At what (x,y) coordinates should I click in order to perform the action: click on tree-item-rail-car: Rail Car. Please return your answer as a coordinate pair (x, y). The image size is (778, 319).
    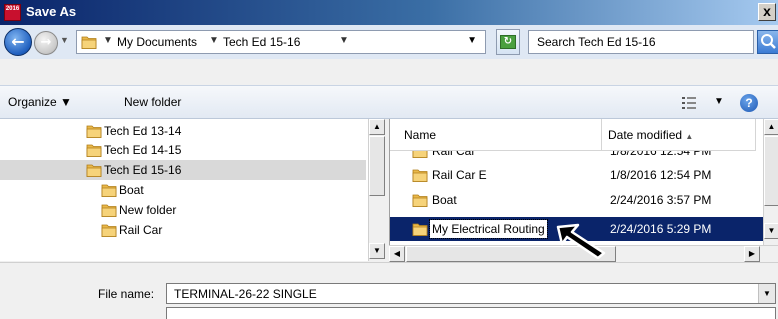
    Looking at the image, I should click on (229, 230).